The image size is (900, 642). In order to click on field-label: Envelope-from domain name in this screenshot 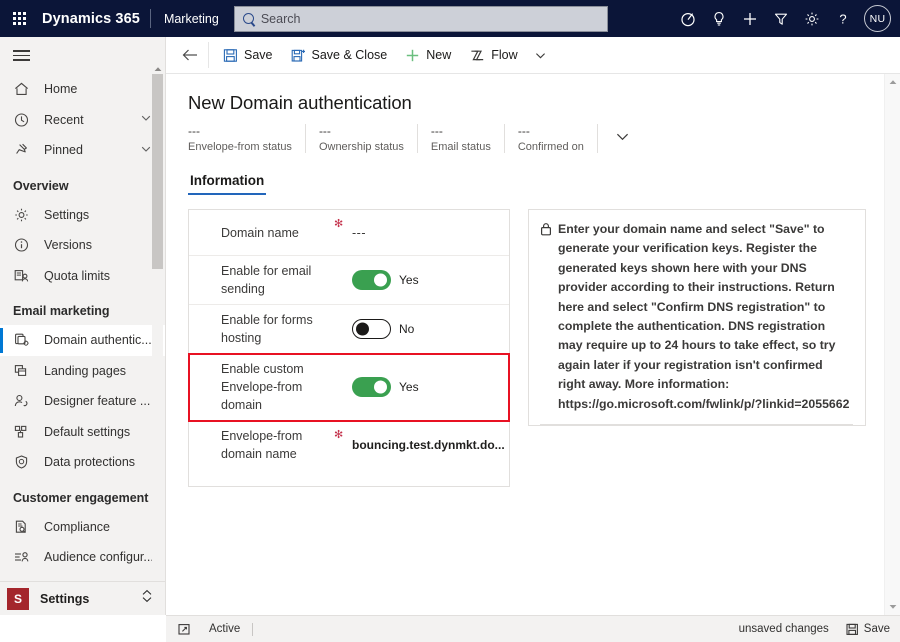, I will do `click(262, 445)`.